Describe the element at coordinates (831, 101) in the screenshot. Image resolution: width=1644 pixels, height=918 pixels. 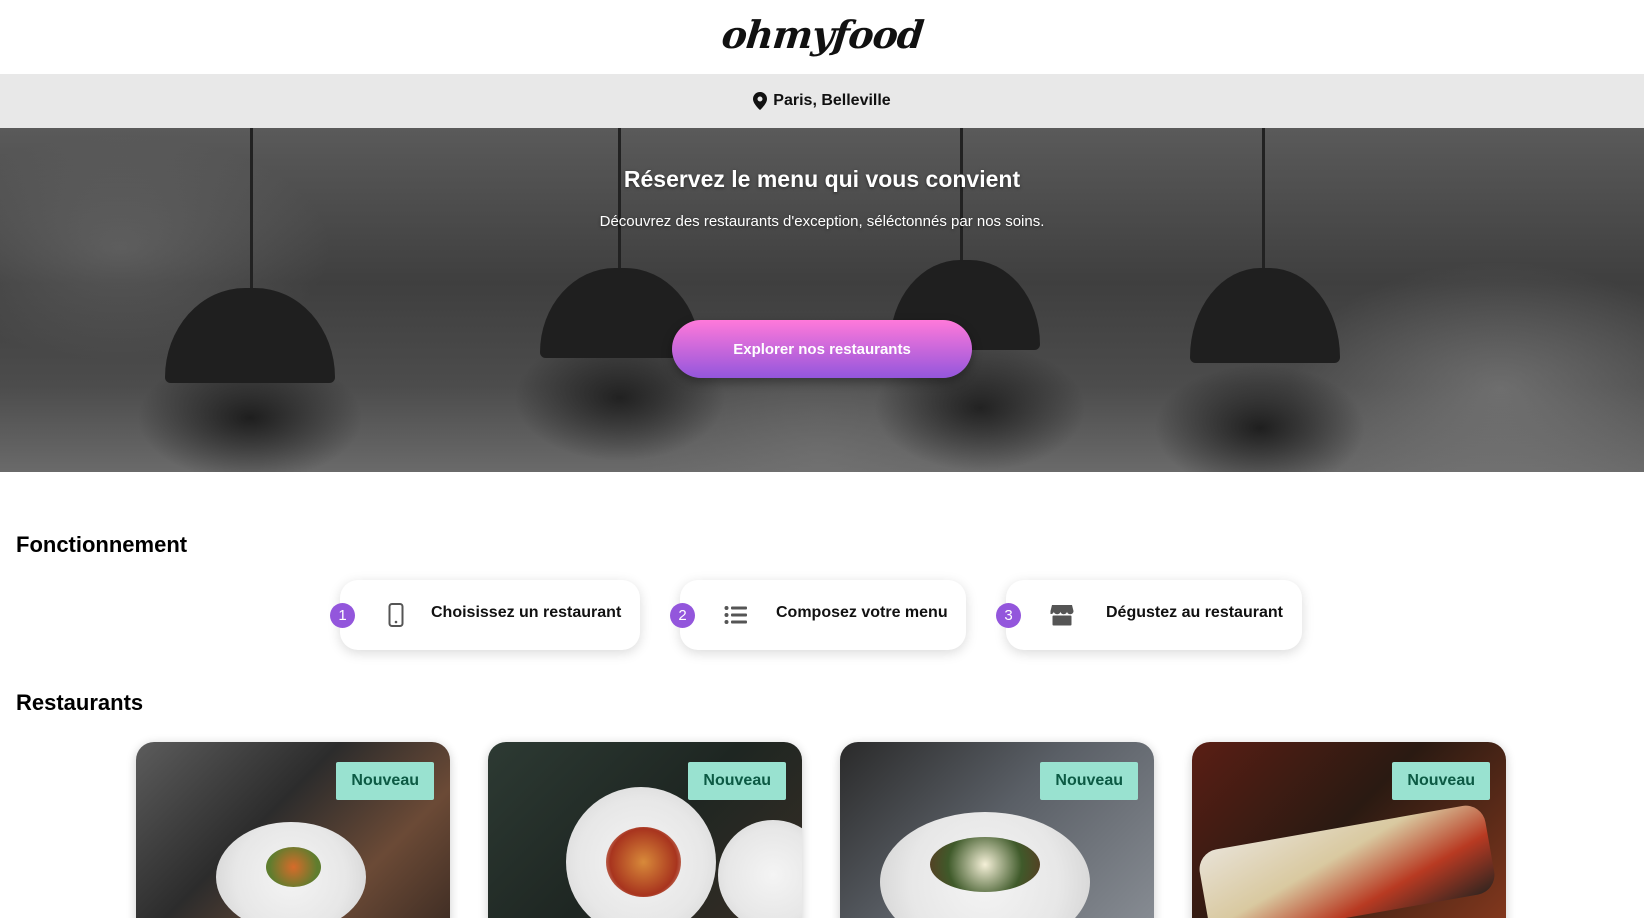
I see `location-text: Paris, Belleville` at that location.